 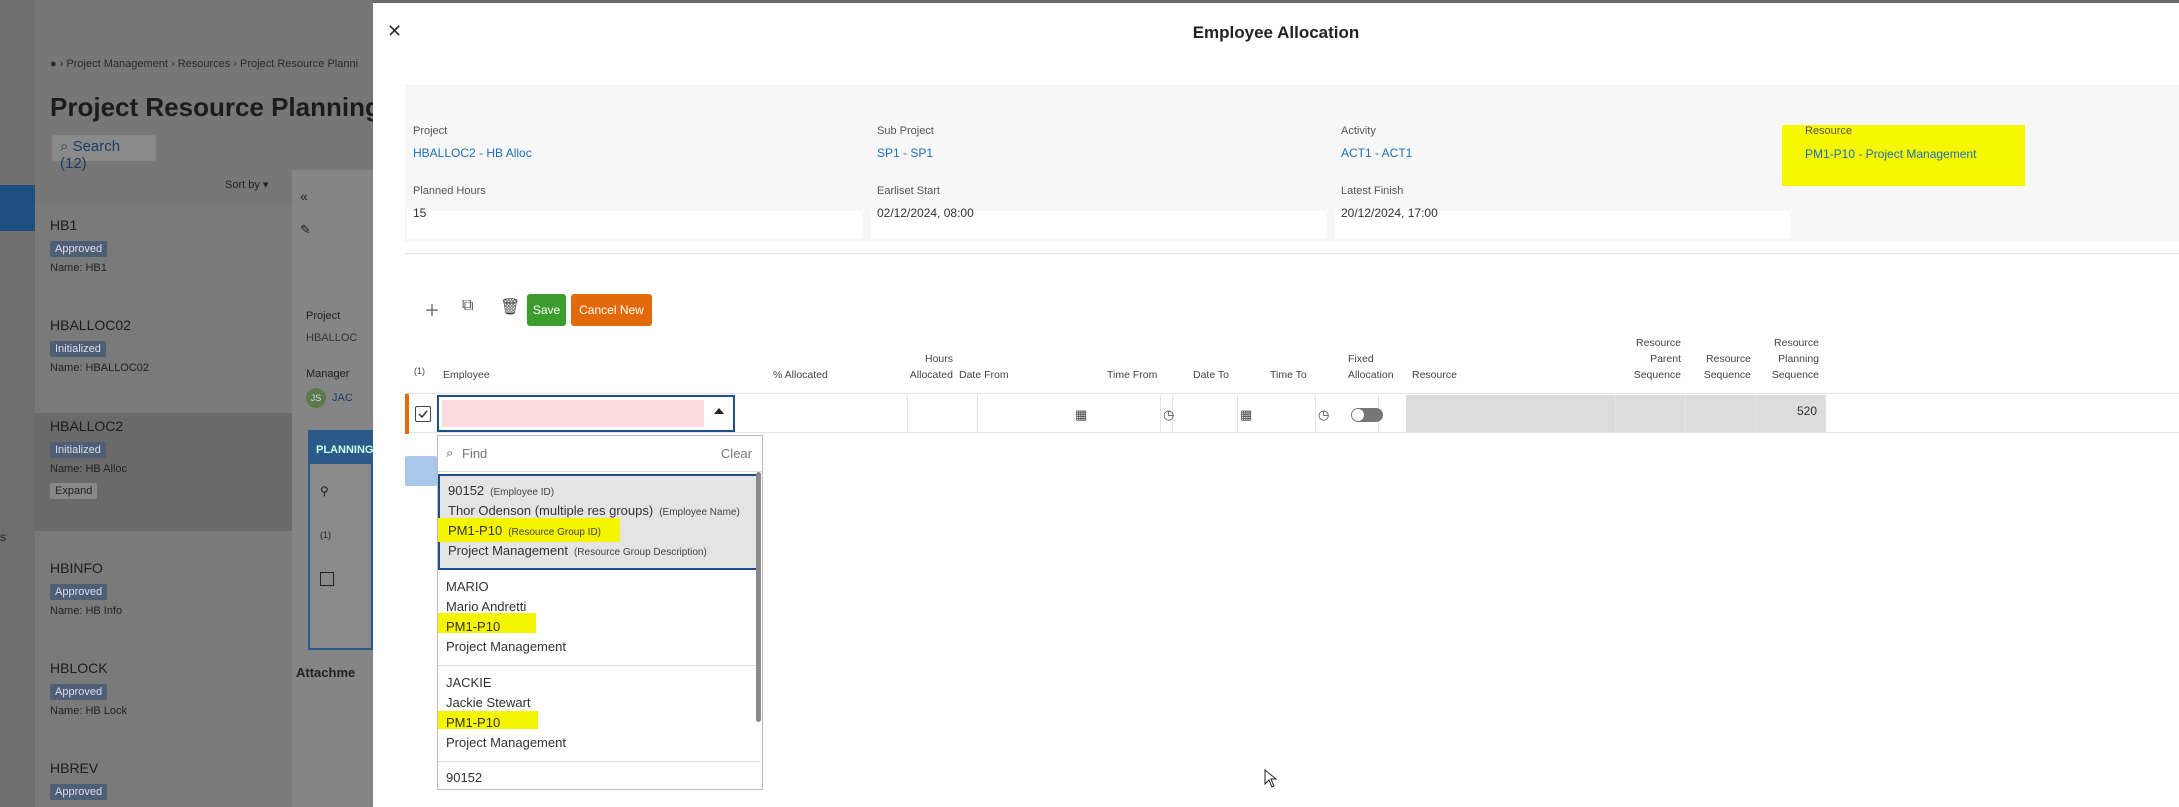 I want to click on col-hours-line1: Hours, so click(x=938, y=359).